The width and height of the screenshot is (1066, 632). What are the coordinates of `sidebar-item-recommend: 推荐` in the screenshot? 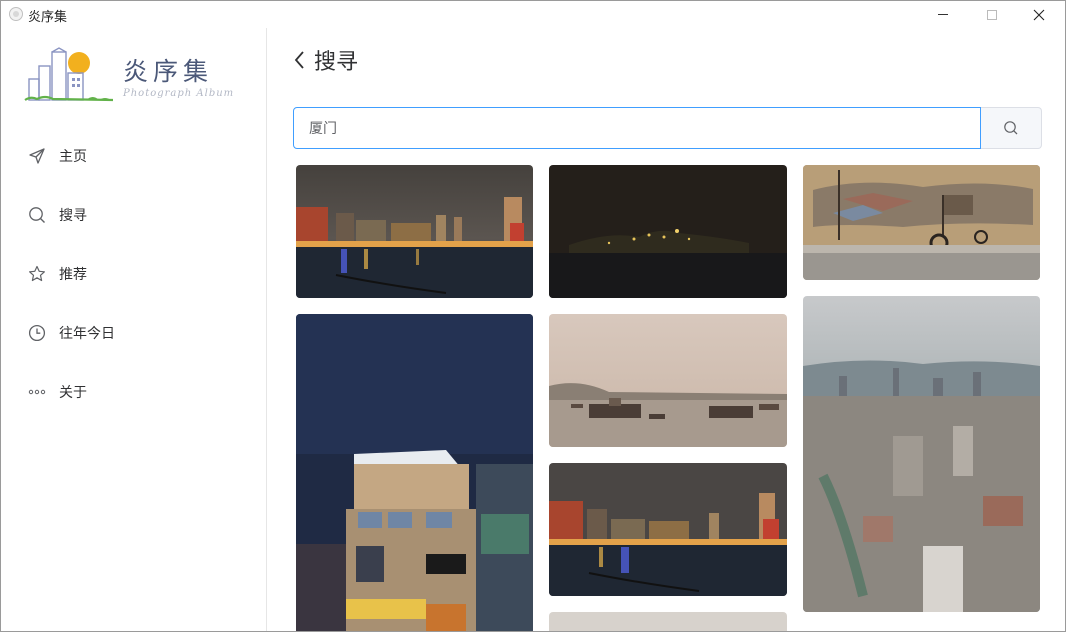 It's located at (133, 273).